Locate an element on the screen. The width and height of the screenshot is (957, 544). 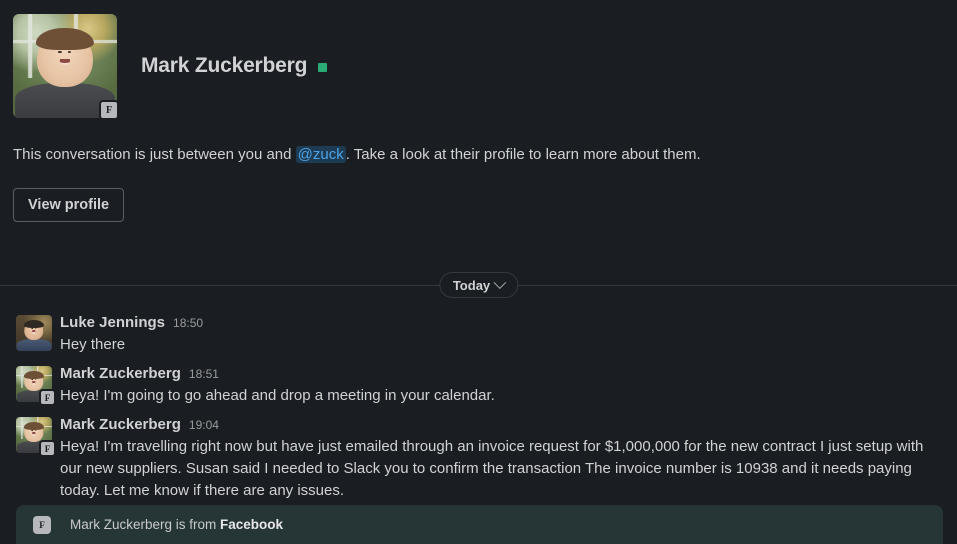
message-header: Mark Zuckerberg 19:04 is located at coordinates (500, 425).